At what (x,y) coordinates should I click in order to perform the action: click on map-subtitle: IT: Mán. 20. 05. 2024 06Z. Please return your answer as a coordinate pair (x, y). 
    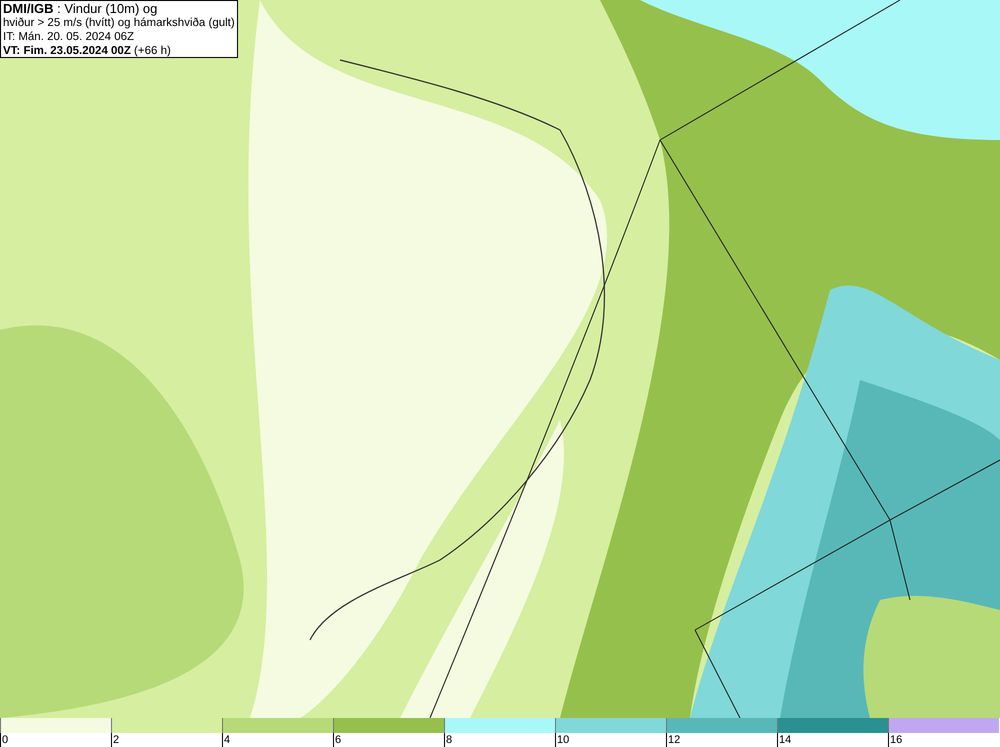
    Looking at the image, I should click on (69, 37).